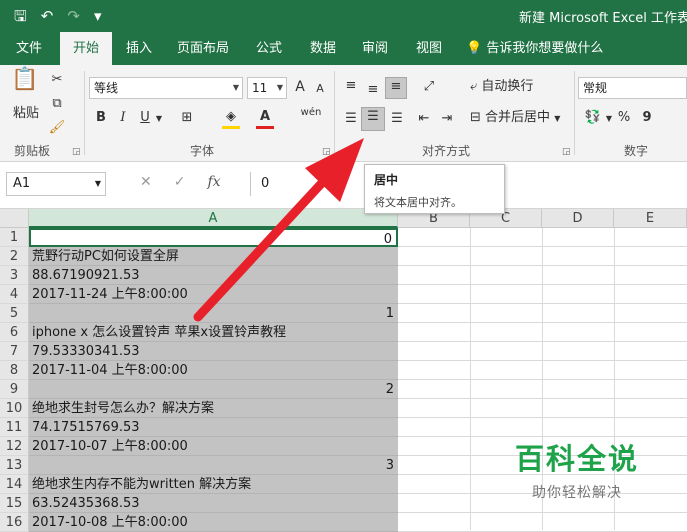  Describe the element at coordinates (213, 446) in the screenshot. I see `cell-a: 2017-10-07 上午8:00:00` at that location.